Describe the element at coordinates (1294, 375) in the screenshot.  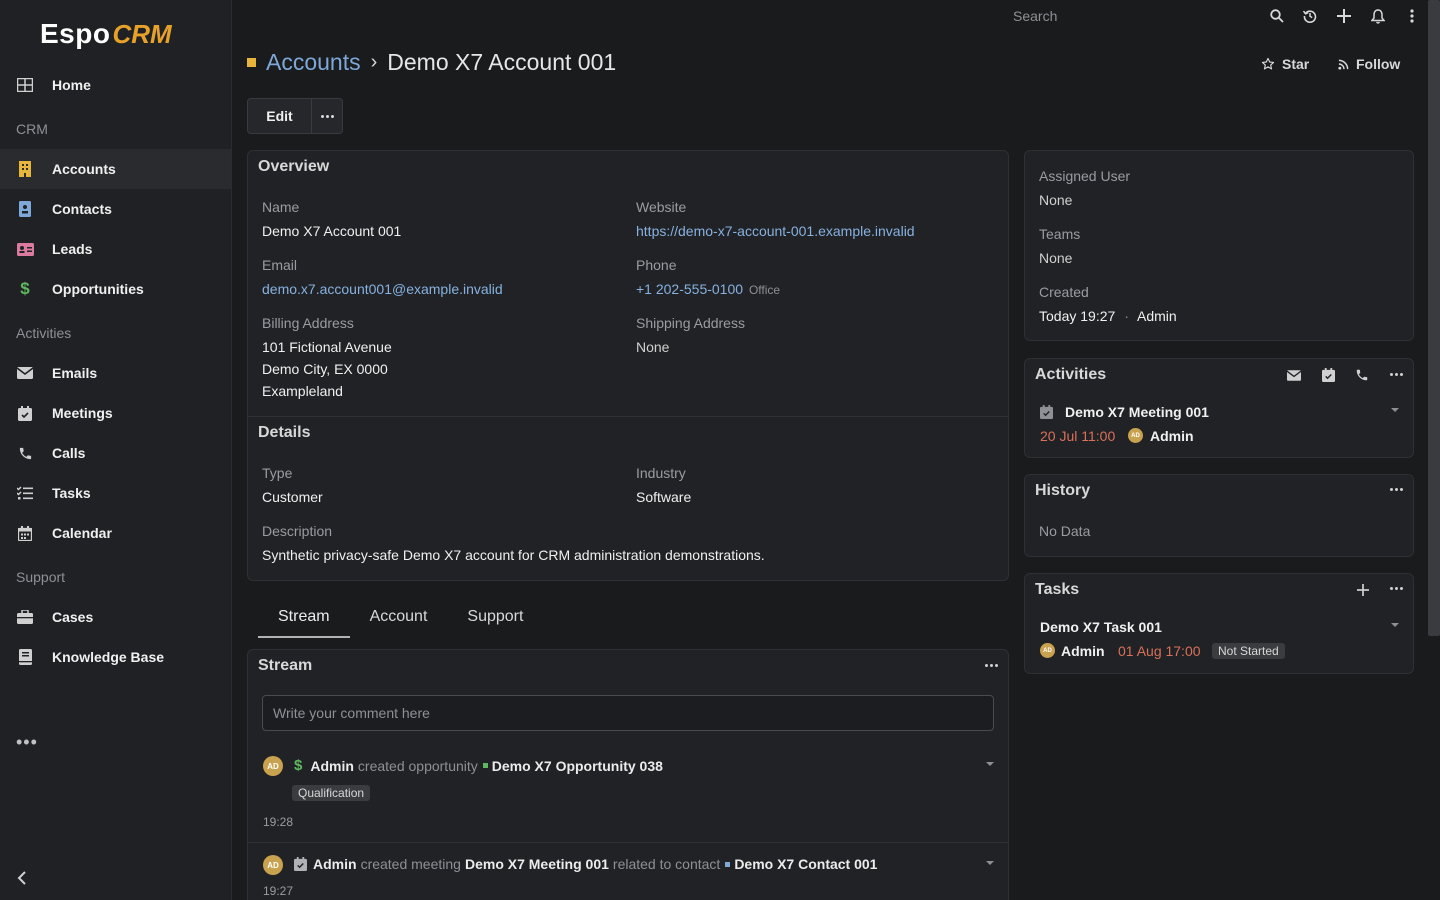
I see `envelope-icon` at that location.